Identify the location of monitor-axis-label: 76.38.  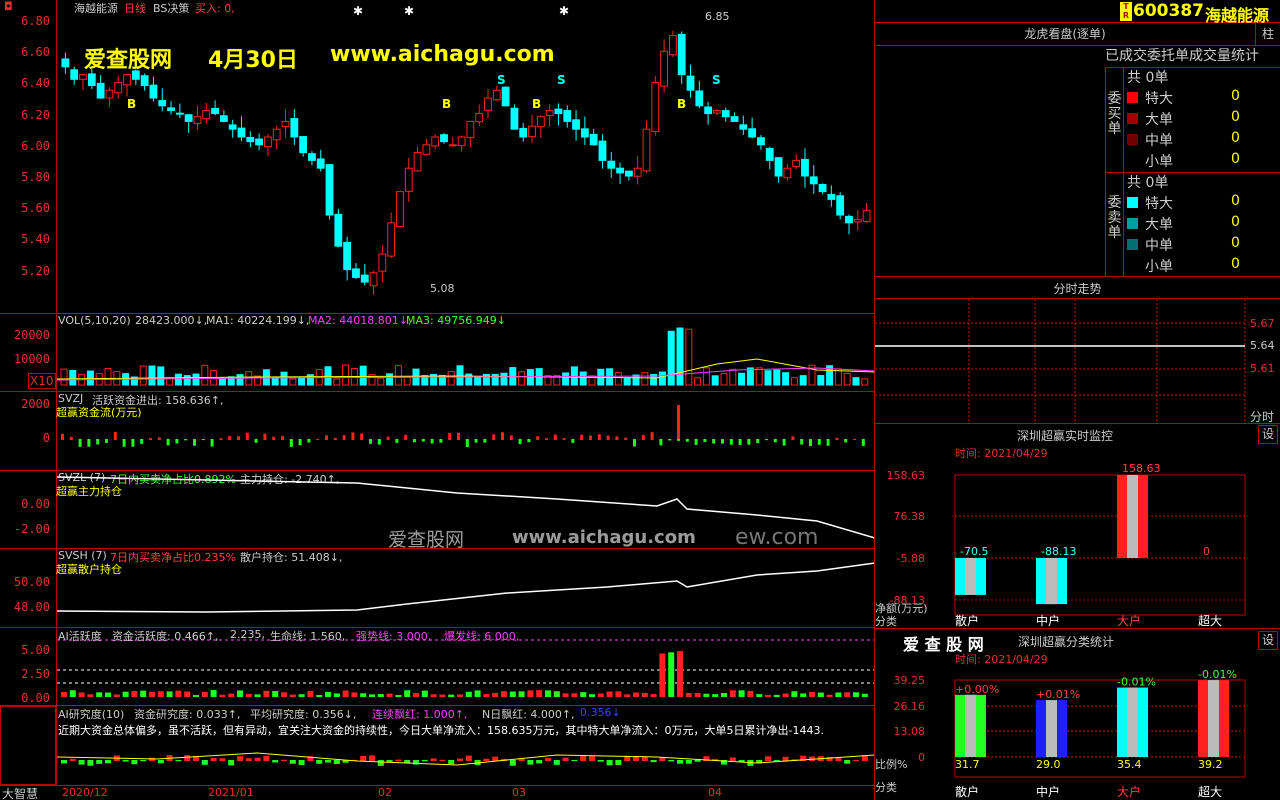
(910, 516).